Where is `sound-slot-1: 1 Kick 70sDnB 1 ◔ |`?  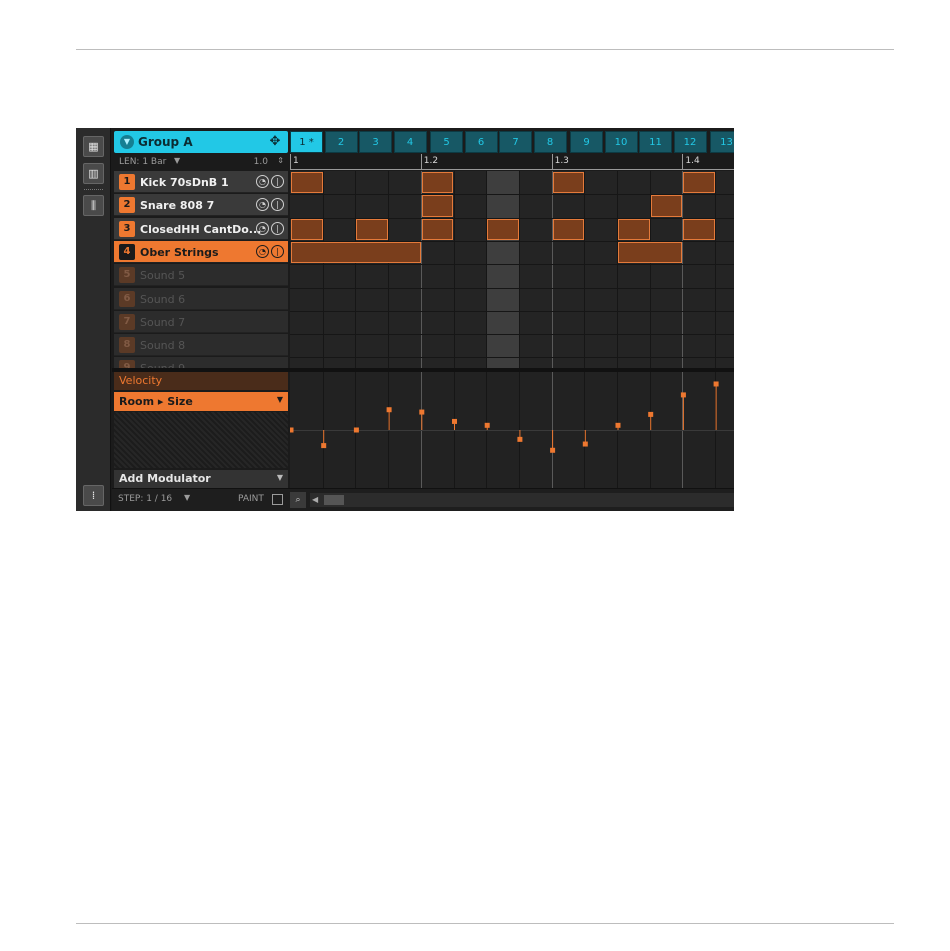 sound-slot-1: 1 Kick 70sDnB 1 ◔ | is located at coordinates (201, 182).